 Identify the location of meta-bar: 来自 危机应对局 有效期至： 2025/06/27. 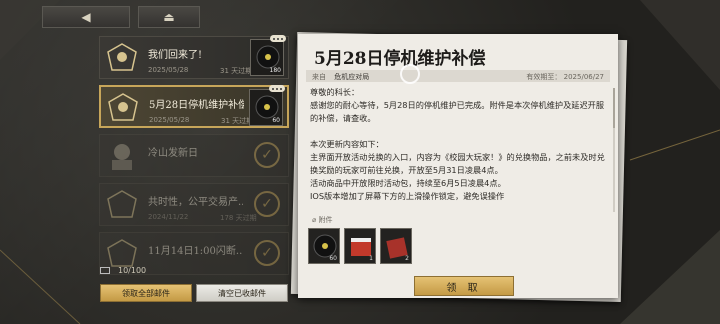
(458, 76).